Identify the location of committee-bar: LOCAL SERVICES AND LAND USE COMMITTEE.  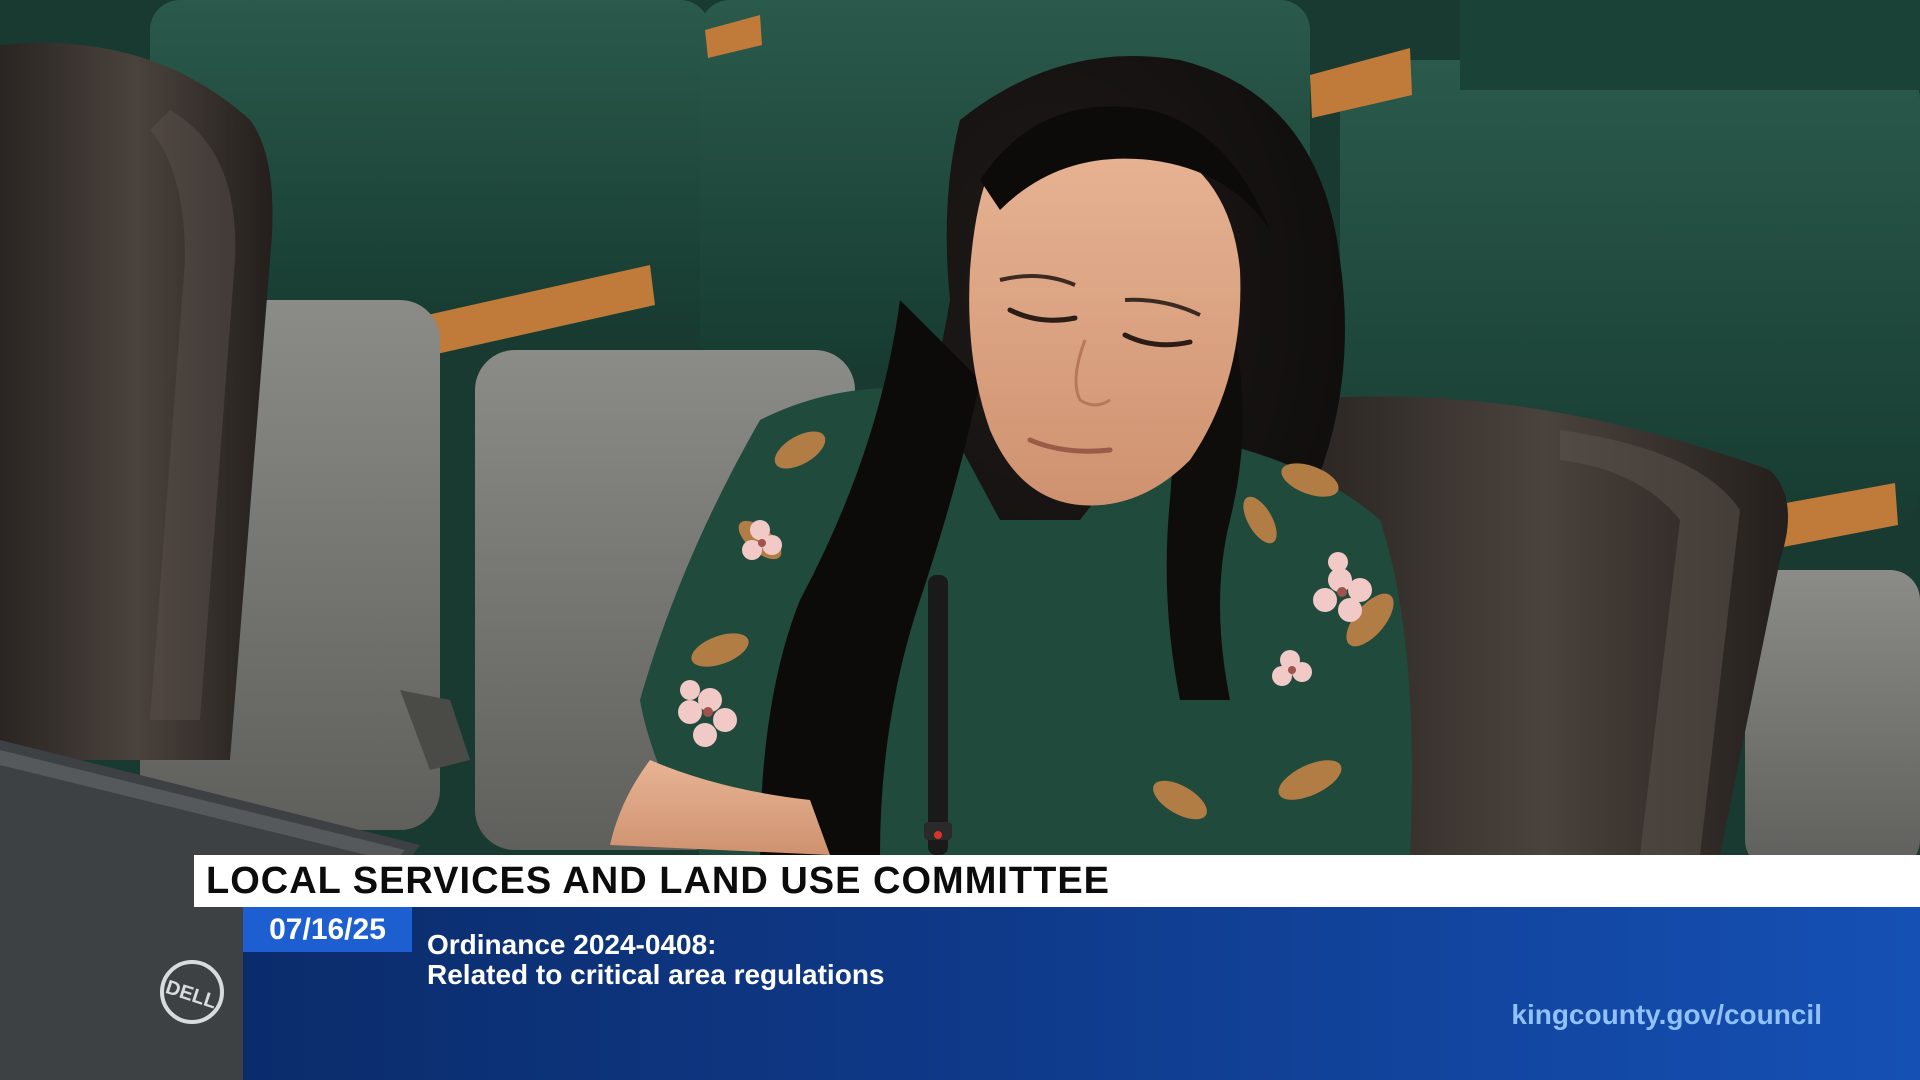
(1057, 881).